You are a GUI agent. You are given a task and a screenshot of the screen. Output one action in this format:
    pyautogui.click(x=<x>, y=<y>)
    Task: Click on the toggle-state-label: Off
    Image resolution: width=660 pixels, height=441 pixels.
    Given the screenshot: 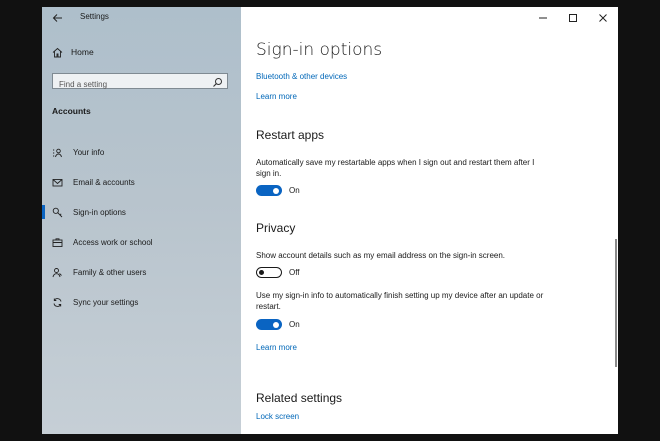 What is the action you would take?
    pyautogui.click(x=294, y=272)
    